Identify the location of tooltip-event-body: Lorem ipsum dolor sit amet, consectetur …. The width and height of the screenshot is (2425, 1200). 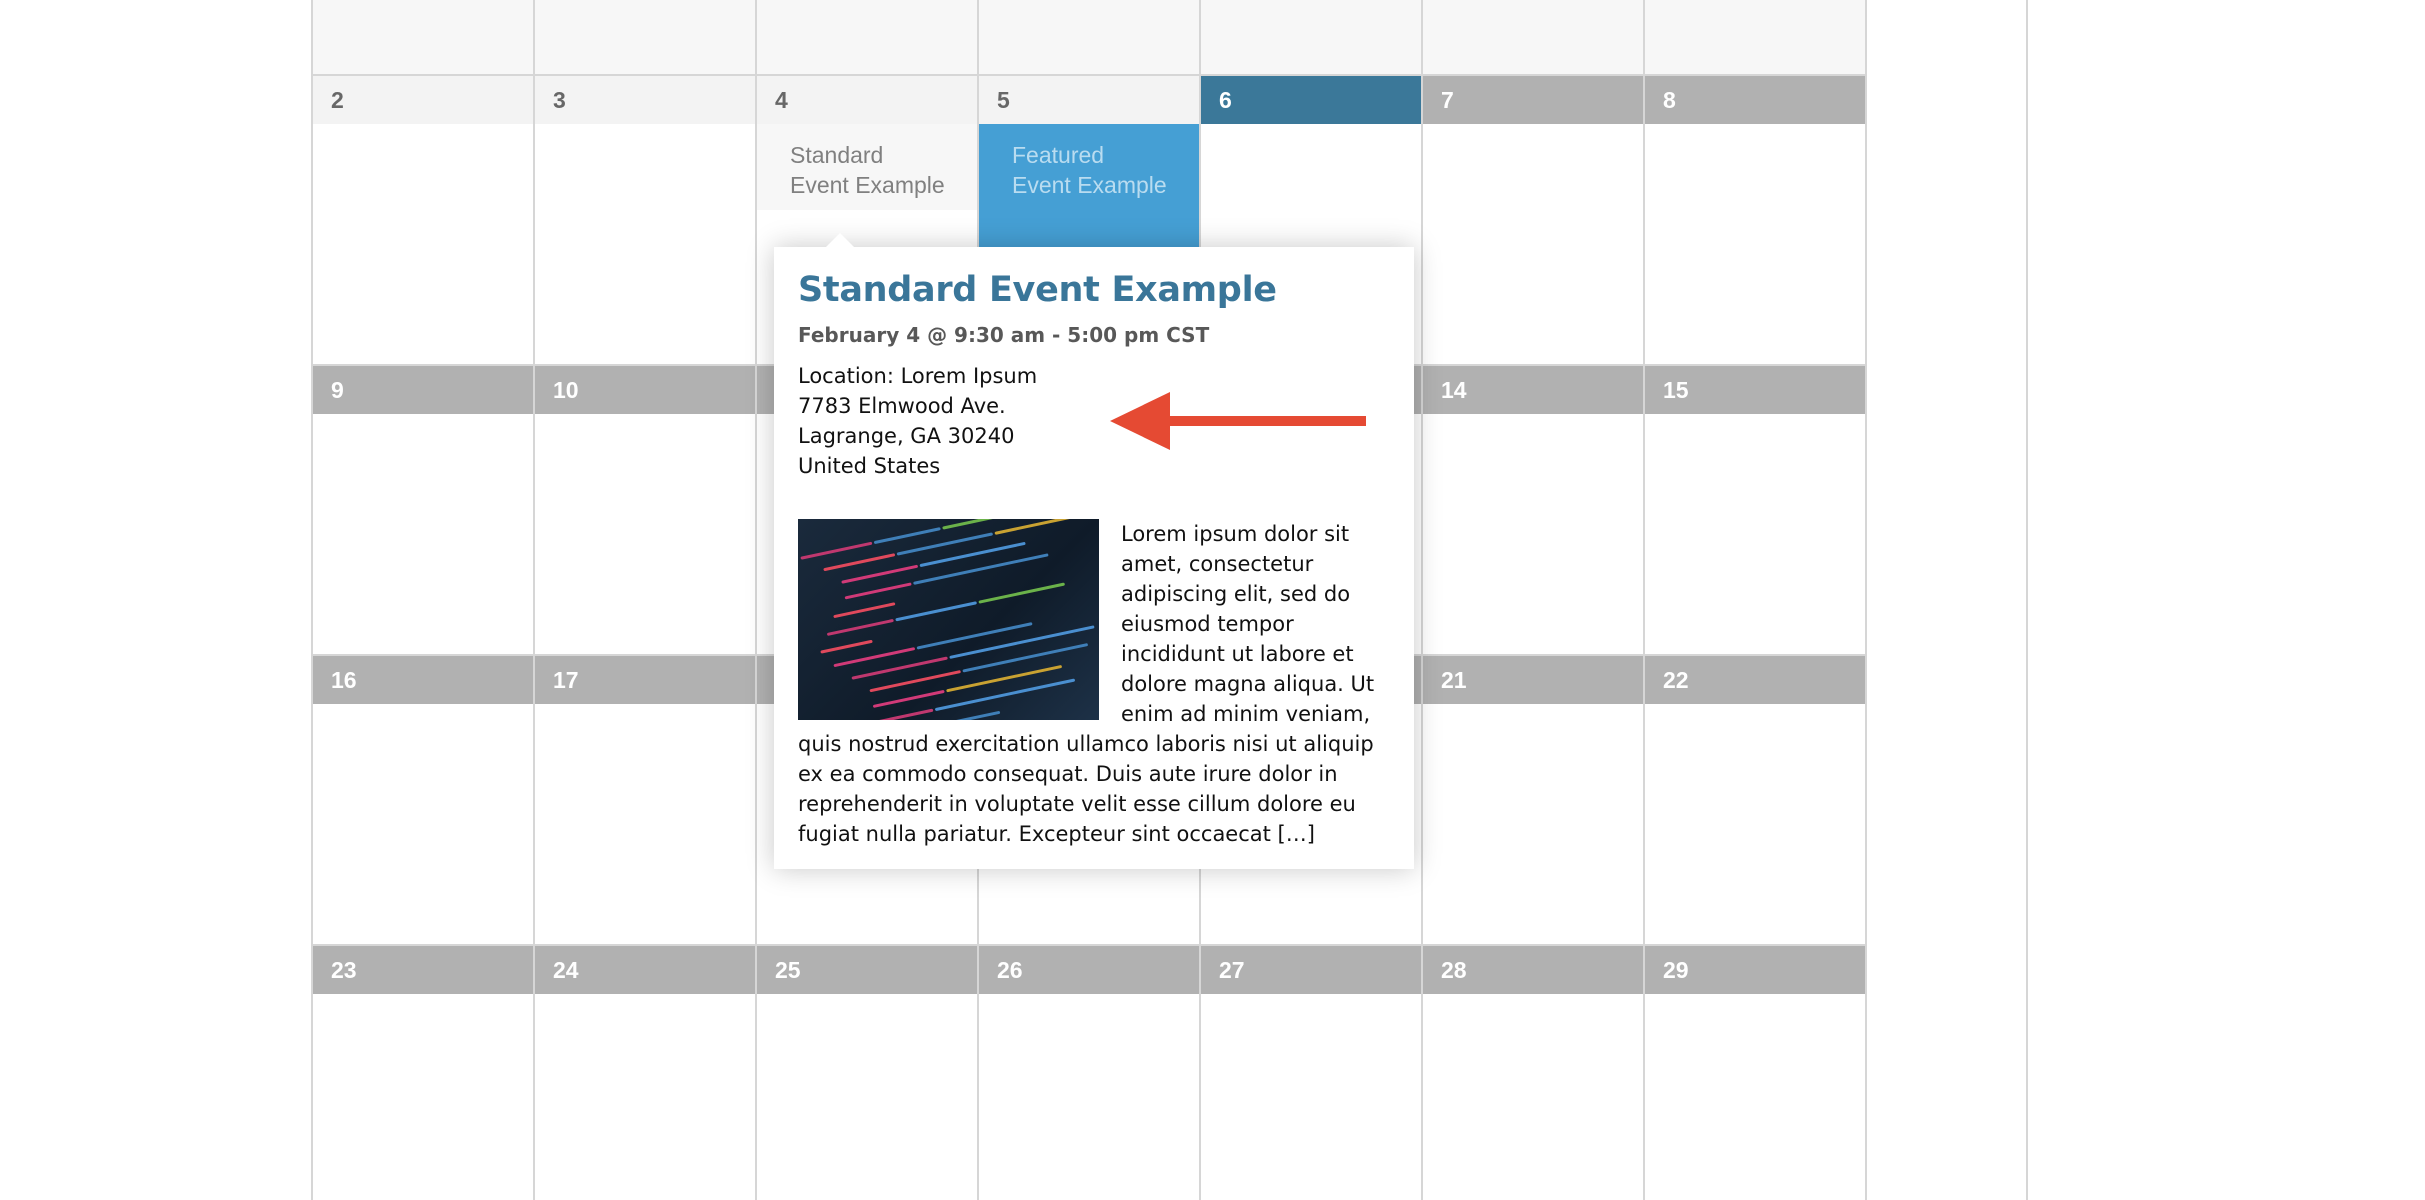
(1094, 684).